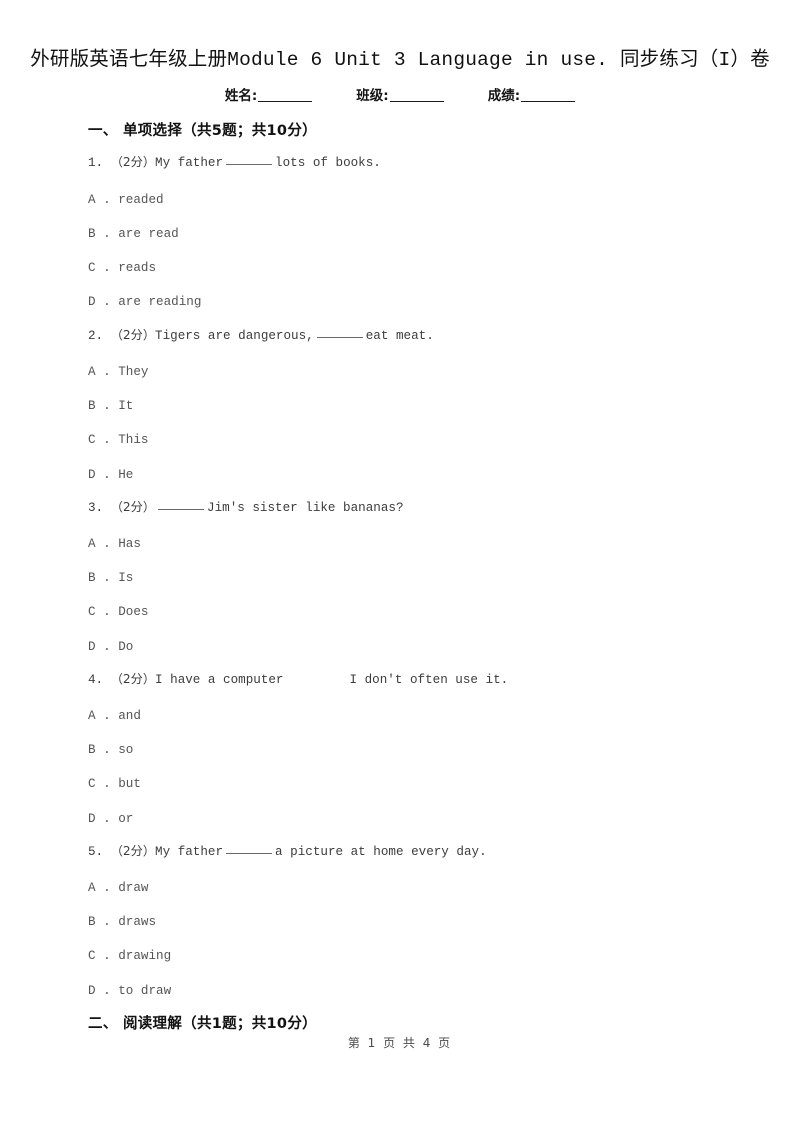  Describe the element at coordinates (305, 508) in the screenshot. I see `question-3-text-after: Jim's sister like bananas?` at that location.